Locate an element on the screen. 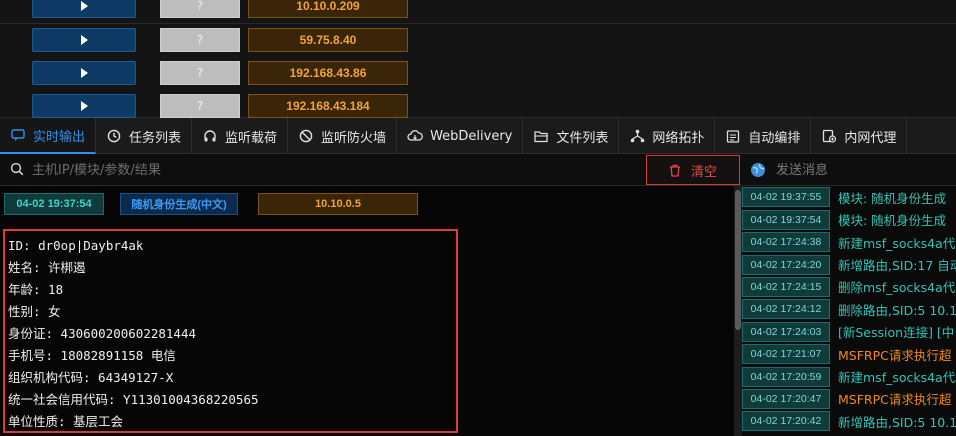 This screenshot has width=956, height=436. search-icon is located at coordinates (17, 170).